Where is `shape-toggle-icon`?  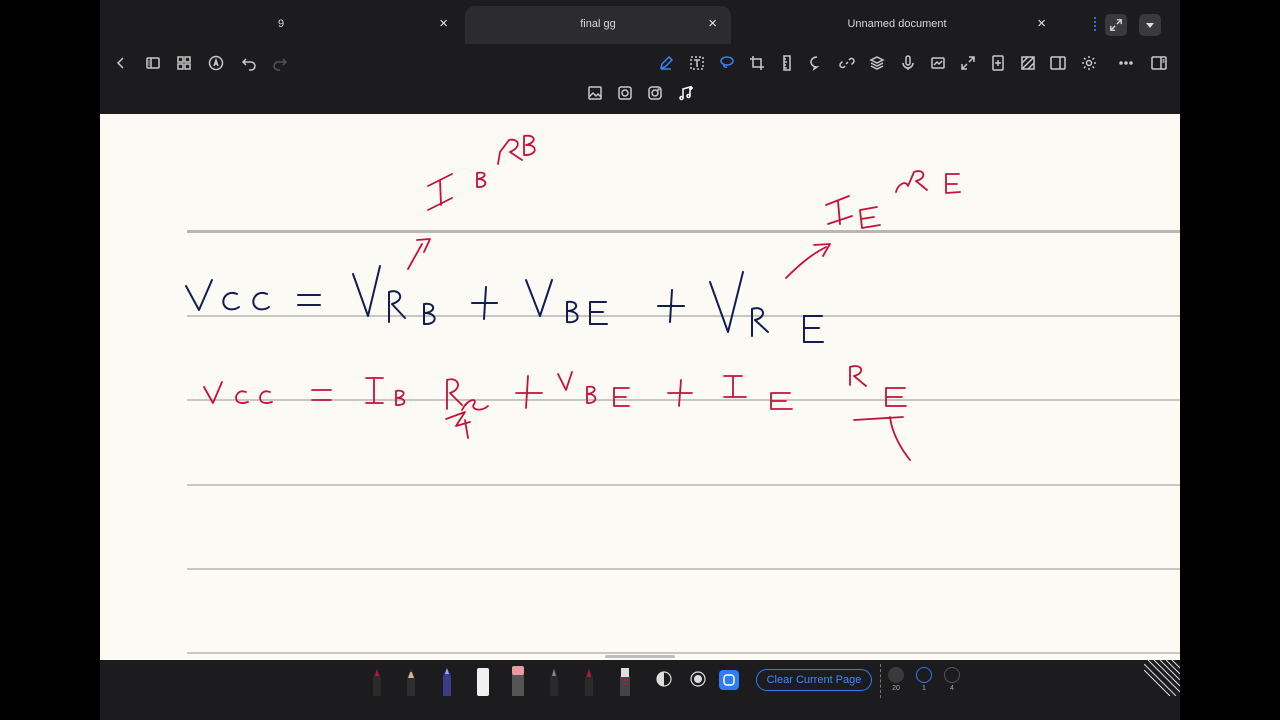
shape-toggle-icon is located at coordinates (698, 679).